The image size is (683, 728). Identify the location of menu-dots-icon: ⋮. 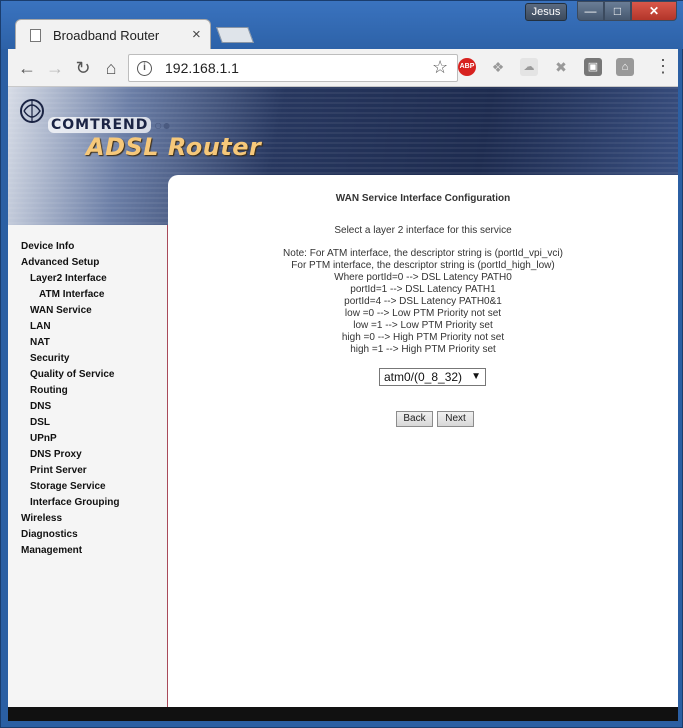
(663, 66).